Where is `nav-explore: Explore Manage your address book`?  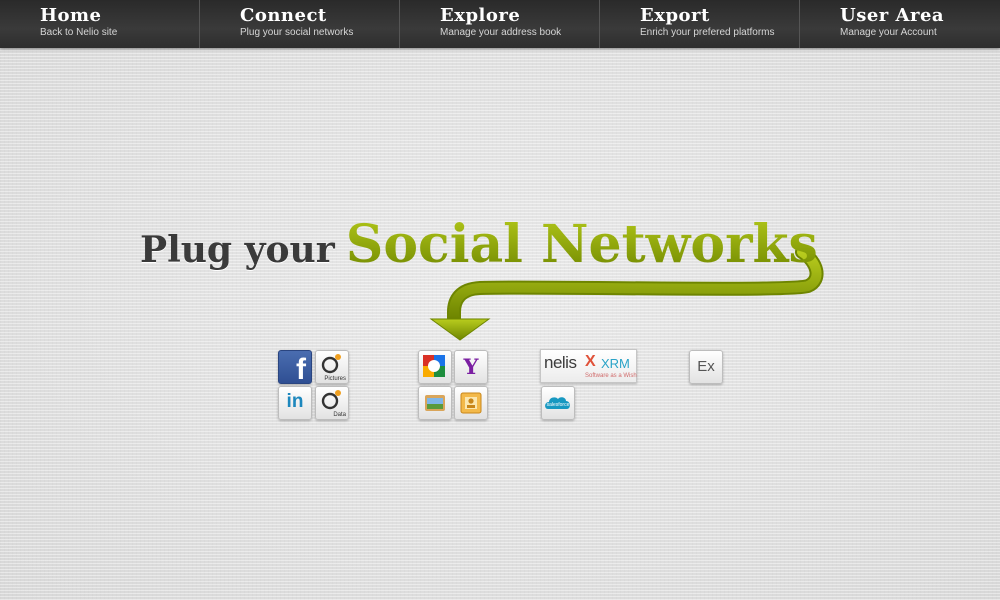
nav-explore: Explore Manage your address book is located at coordinates (500, 24).